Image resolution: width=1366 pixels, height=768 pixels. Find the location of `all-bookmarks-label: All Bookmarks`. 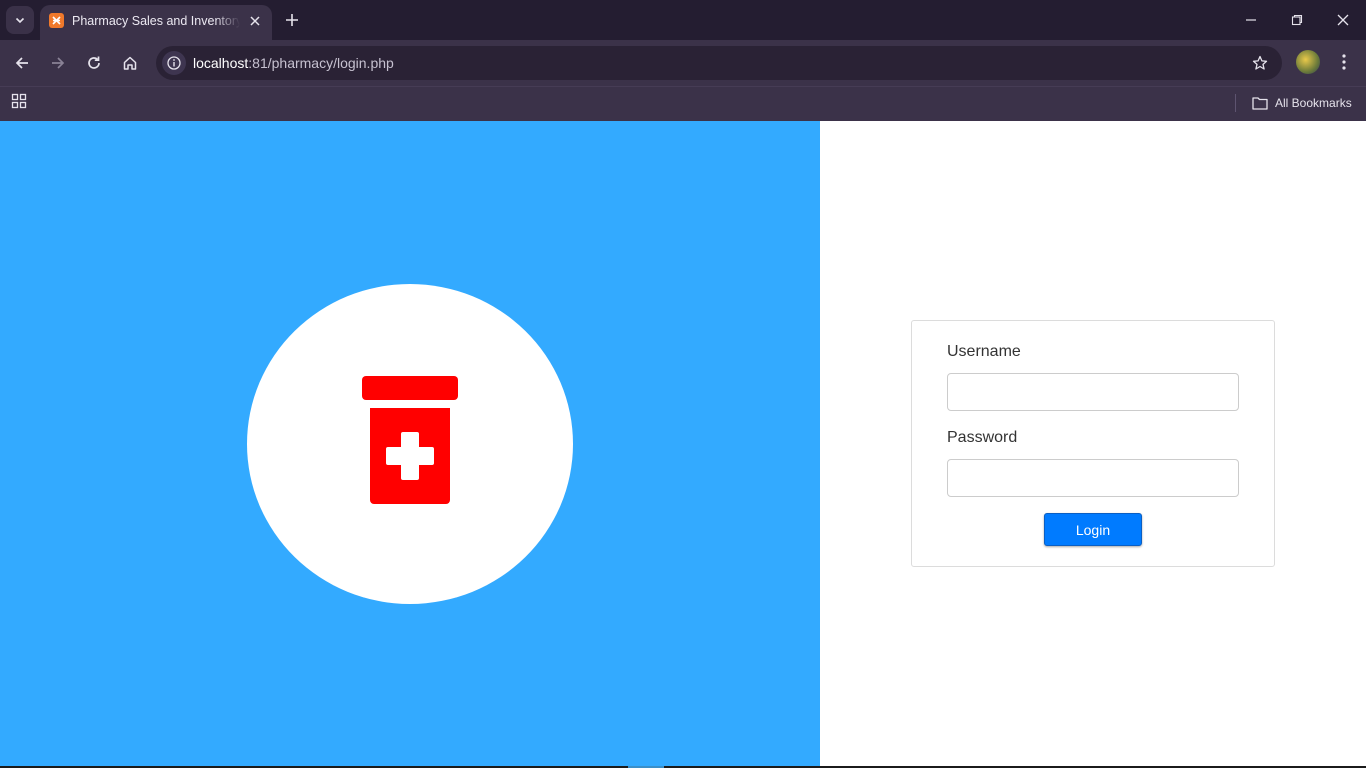

all-bookmarks-label: All Bookmarks is located at coordinates (1313, 103).